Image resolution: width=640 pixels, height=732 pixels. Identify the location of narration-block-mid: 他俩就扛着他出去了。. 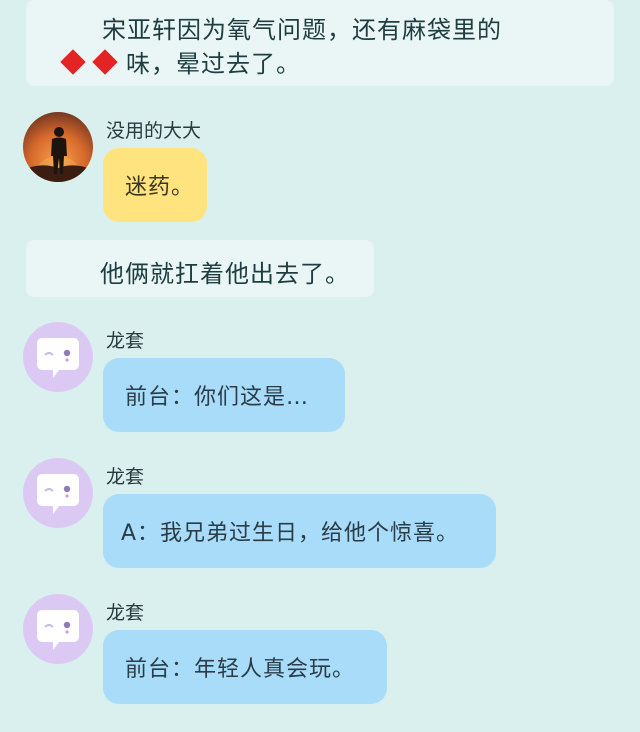
(200, 268).